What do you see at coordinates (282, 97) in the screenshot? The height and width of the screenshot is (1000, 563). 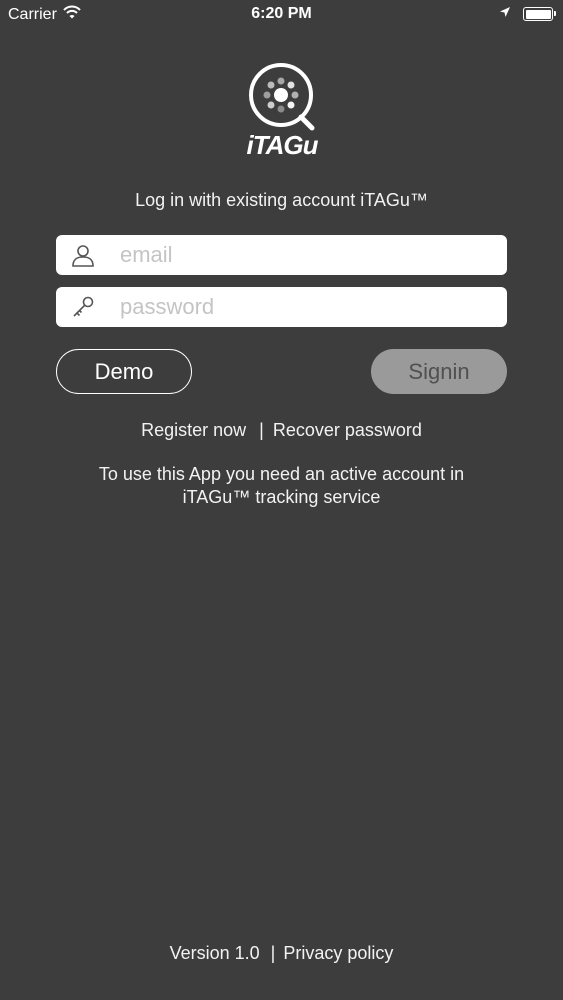 I see `logo-magnifier-icon` at bounding box center [282, 97].